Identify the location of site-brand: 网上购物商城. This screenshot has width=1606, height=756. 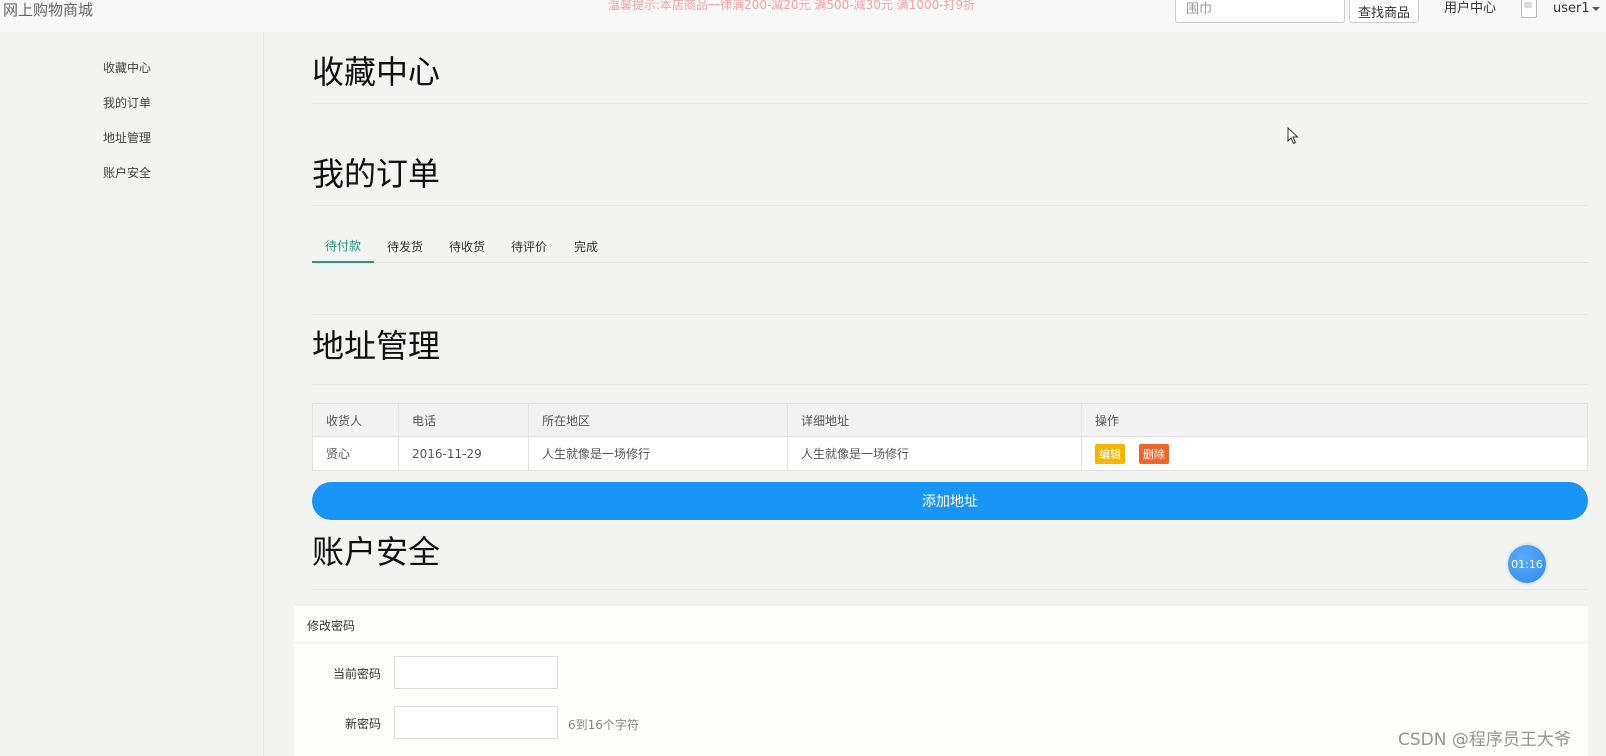
(48, 10).